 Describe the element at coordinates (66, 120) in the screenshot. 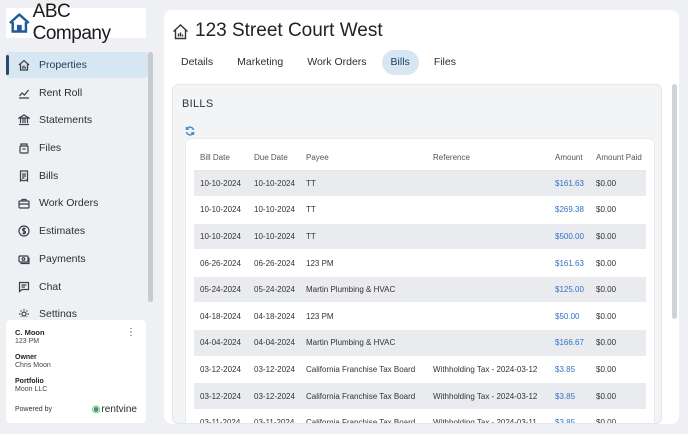

I see `sidebar-item-label: Statements` at that location.